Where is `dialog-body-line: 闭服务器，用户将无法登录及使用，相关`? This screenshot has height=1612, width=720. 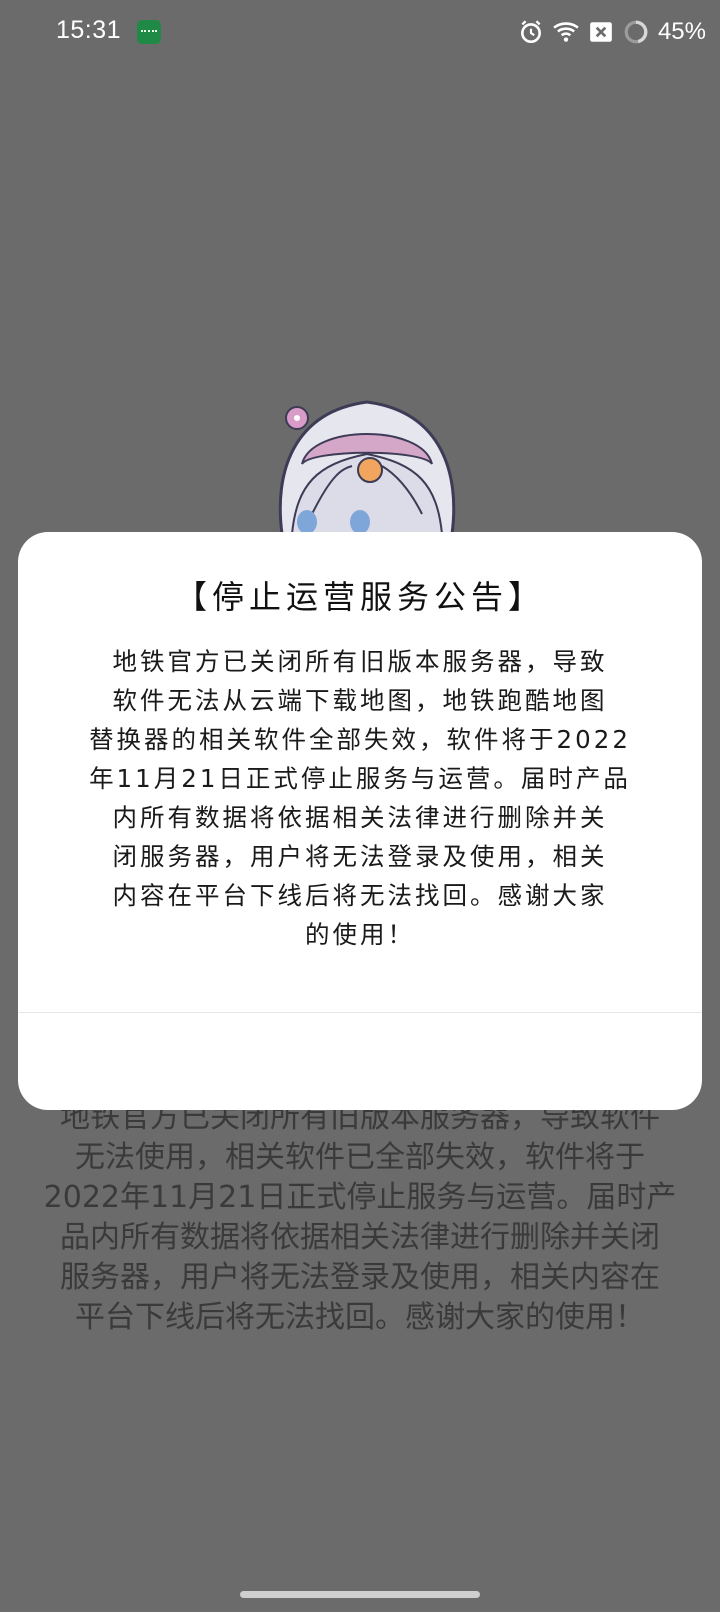
dialog-body-line: 闭服务器，用户将无法登录及使用，相关 is located at coordinates (360, 856).